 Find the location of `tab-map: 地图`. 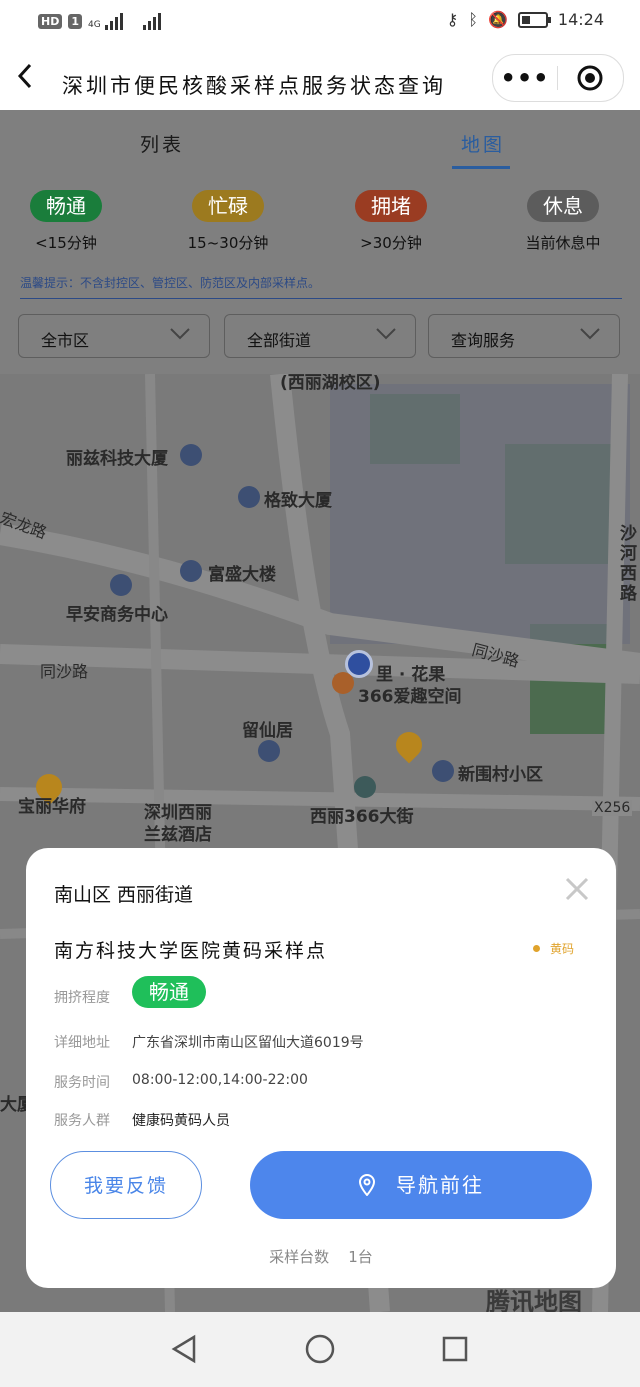

tab-map: 地图 is located at coordinates (483, 143).